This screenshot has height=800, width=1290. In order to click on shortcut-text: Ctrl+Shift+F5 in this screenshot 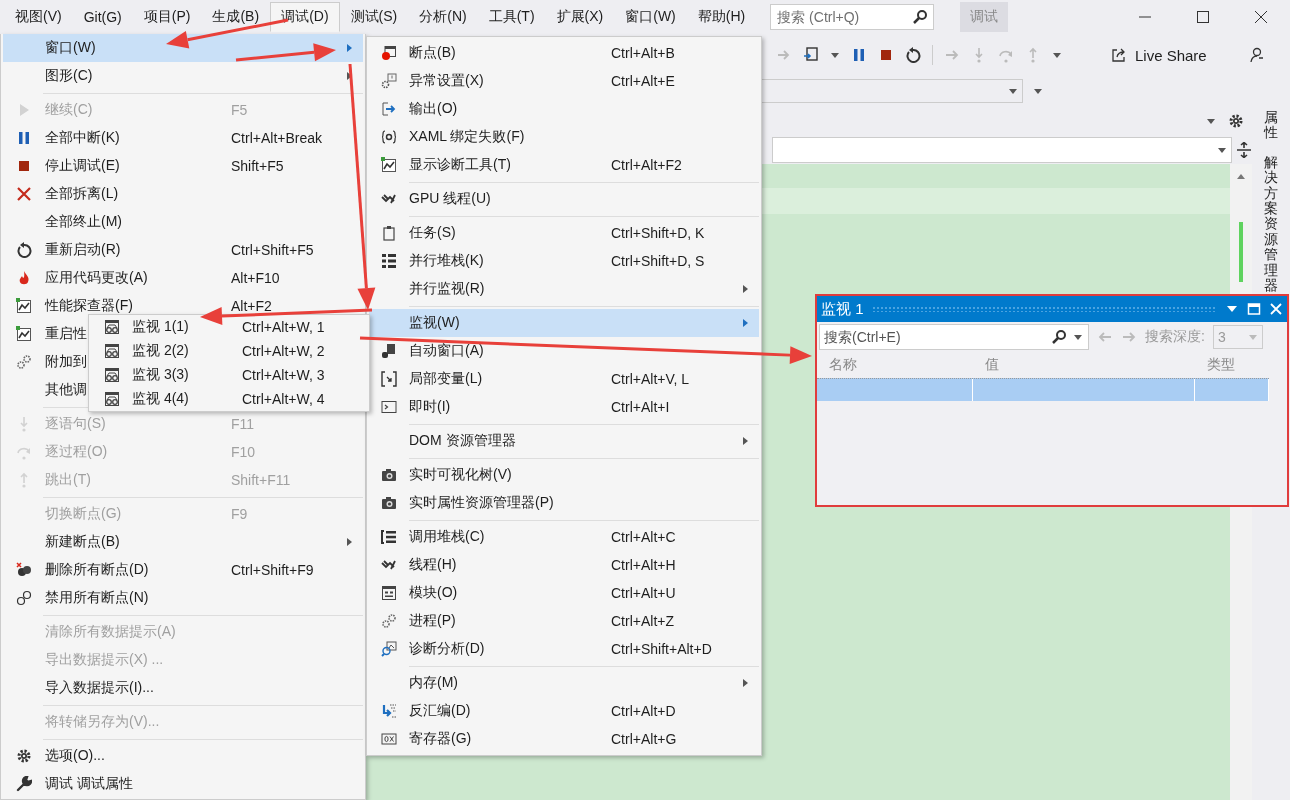, I will do `click(273, 250)`.